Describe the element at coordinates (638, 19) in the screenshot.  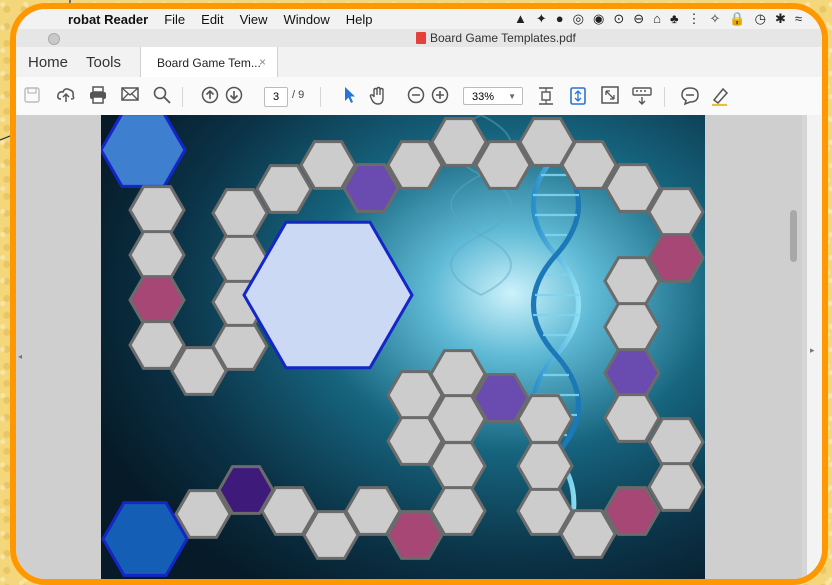
I see `status-icon-7: ⊖` at that location.